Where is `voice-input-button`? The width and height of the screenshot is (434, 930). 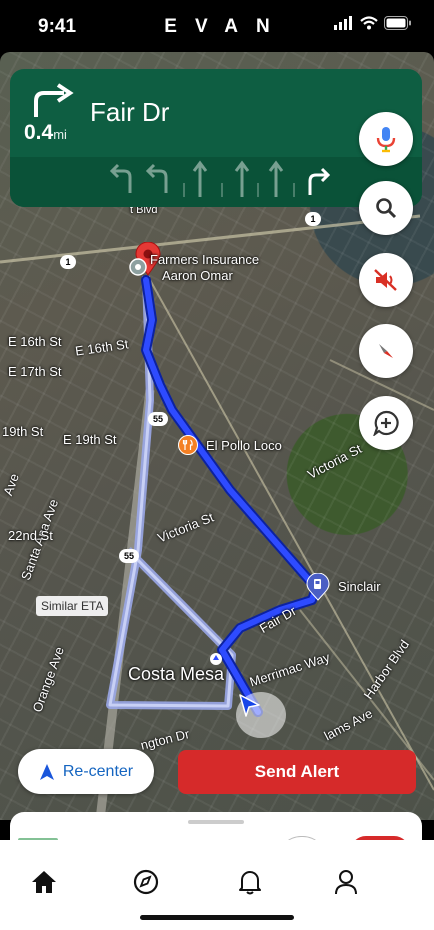 voice-input-button is located at coordinates (386, 139).